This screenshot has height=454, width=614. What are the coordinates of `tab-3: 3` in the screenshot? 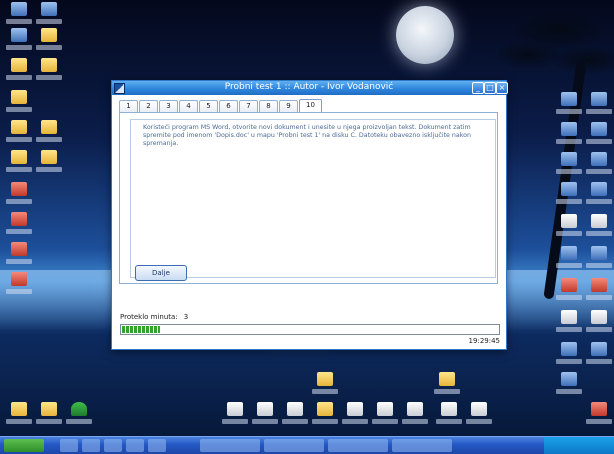 It's located at (168, 106).